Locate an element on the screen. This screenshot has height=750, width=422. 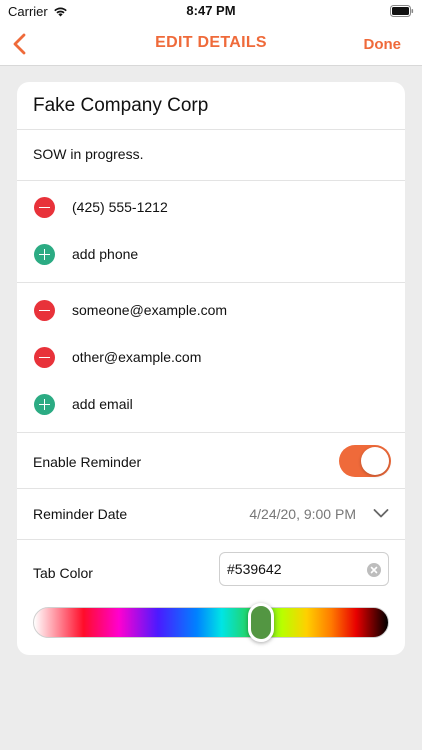
company-name-field: Fake Company Corp is located at coordinates (211, 105).